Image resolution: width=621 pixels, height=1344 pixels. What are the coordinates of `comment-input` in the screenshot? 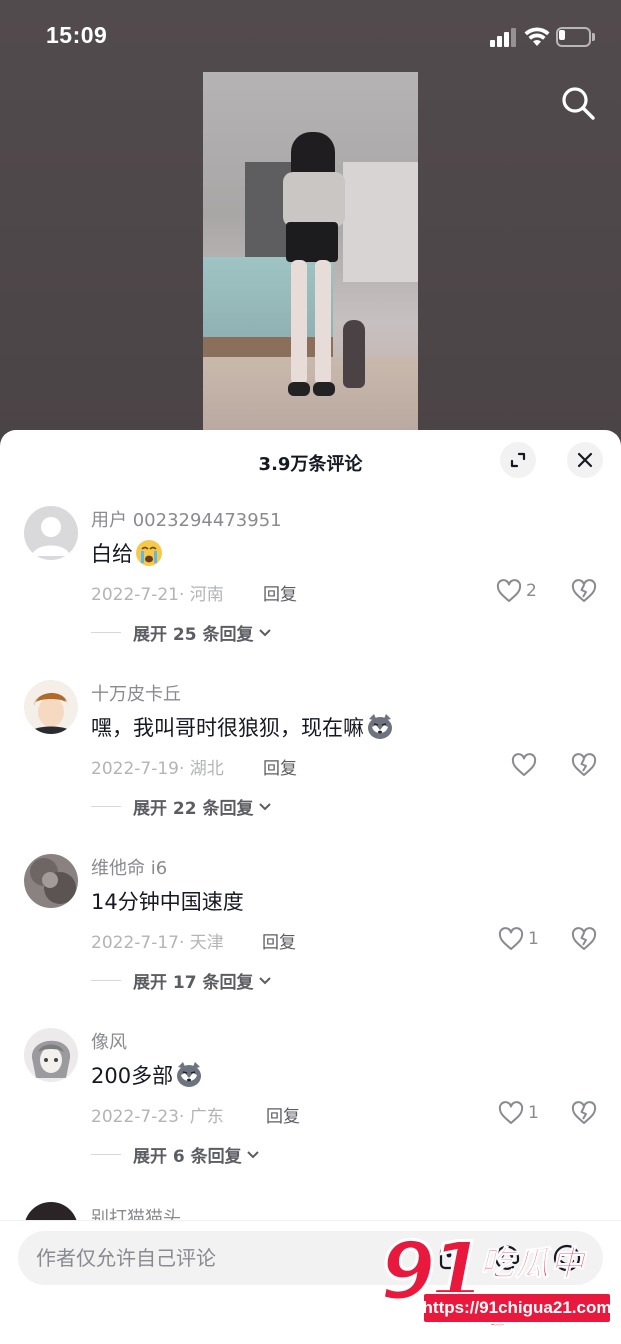 It's located at (206, 1258).